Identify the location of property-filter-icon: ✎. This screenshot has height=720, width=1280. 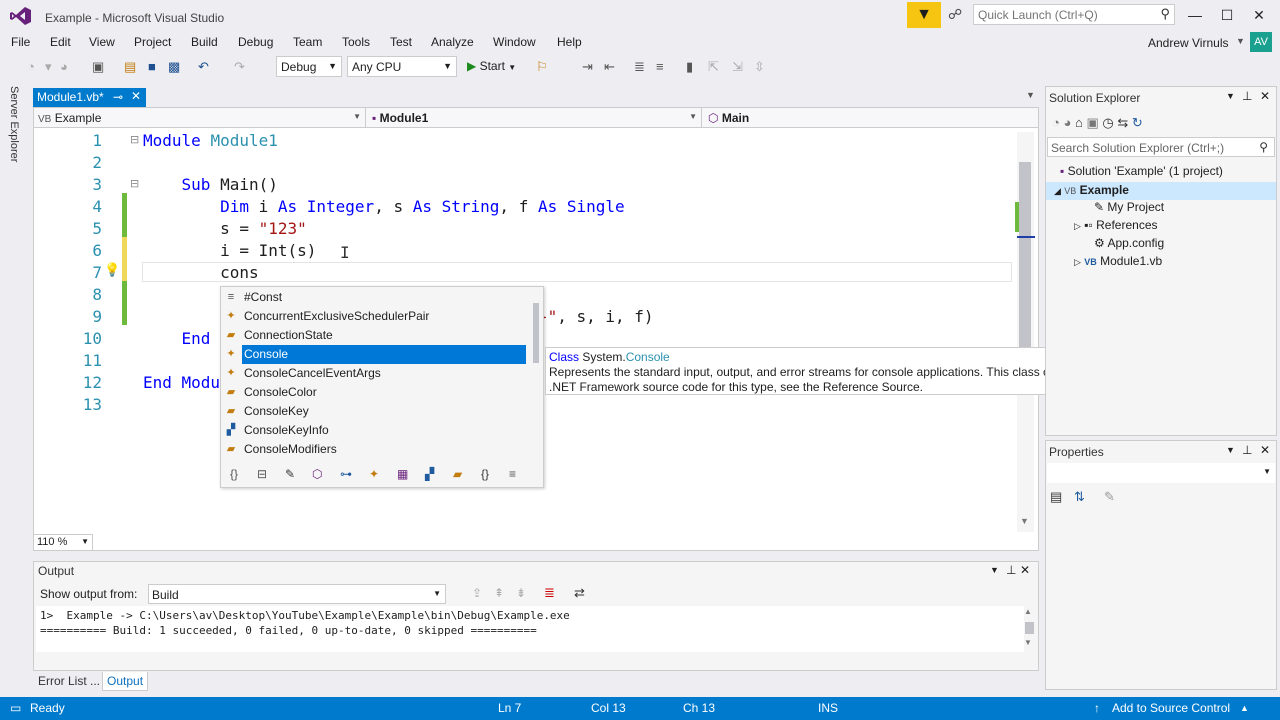
(290, 474).